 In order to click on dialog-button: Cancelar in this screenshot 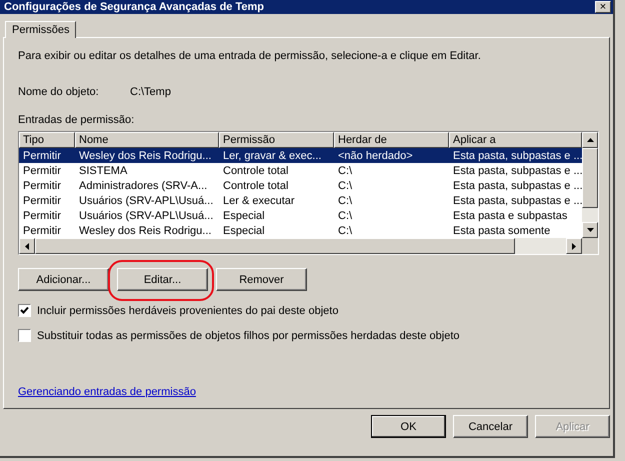, I will do `click(490, 426)`.